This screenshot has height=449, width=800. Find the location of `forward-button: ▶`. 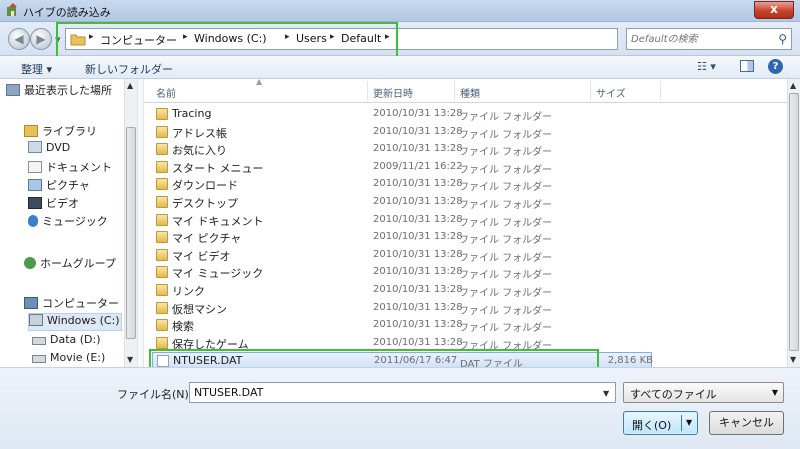

forward-button: ▶ is located at coordinates (41, 39).